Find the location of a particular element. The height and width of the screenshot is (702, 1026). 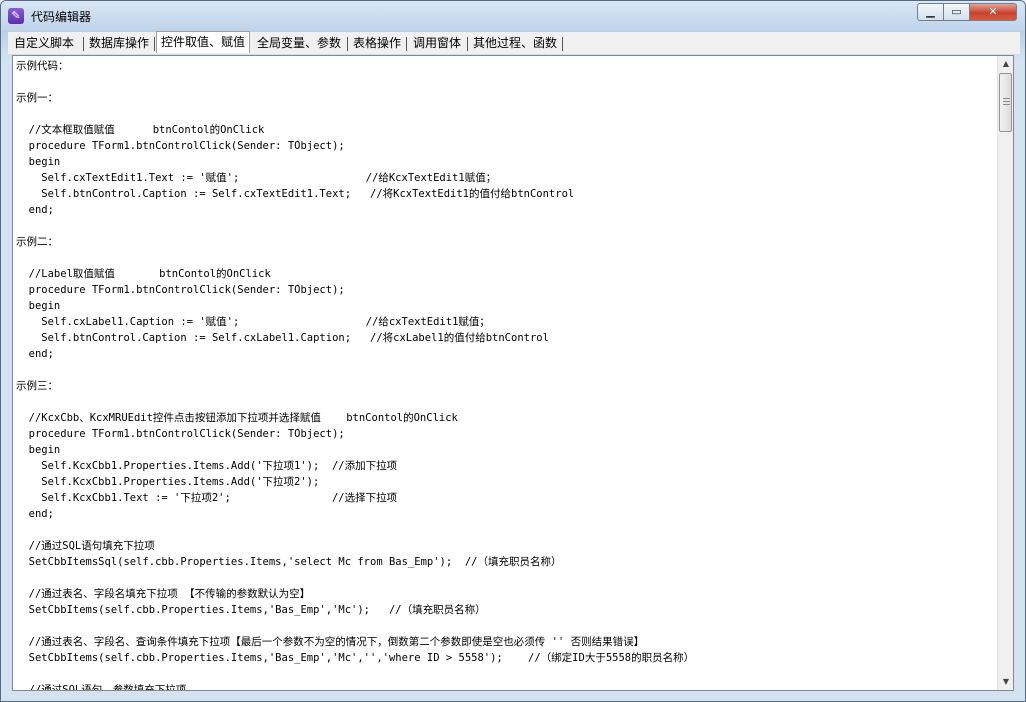

close-icon: ✕ is located at coordinates (993, 11).